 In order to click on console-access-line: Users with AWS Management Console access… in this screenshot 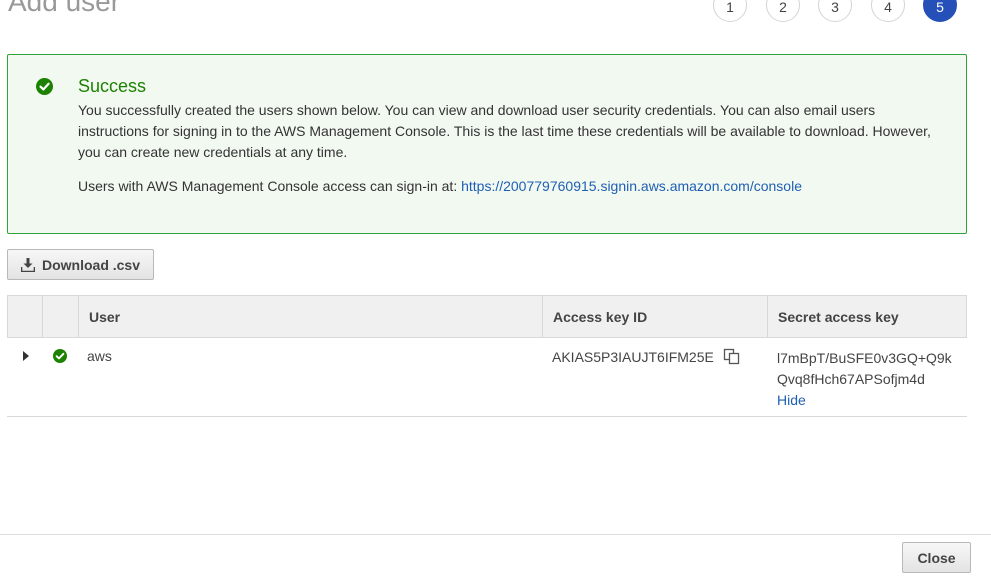, I will do `click(440, 186)`.